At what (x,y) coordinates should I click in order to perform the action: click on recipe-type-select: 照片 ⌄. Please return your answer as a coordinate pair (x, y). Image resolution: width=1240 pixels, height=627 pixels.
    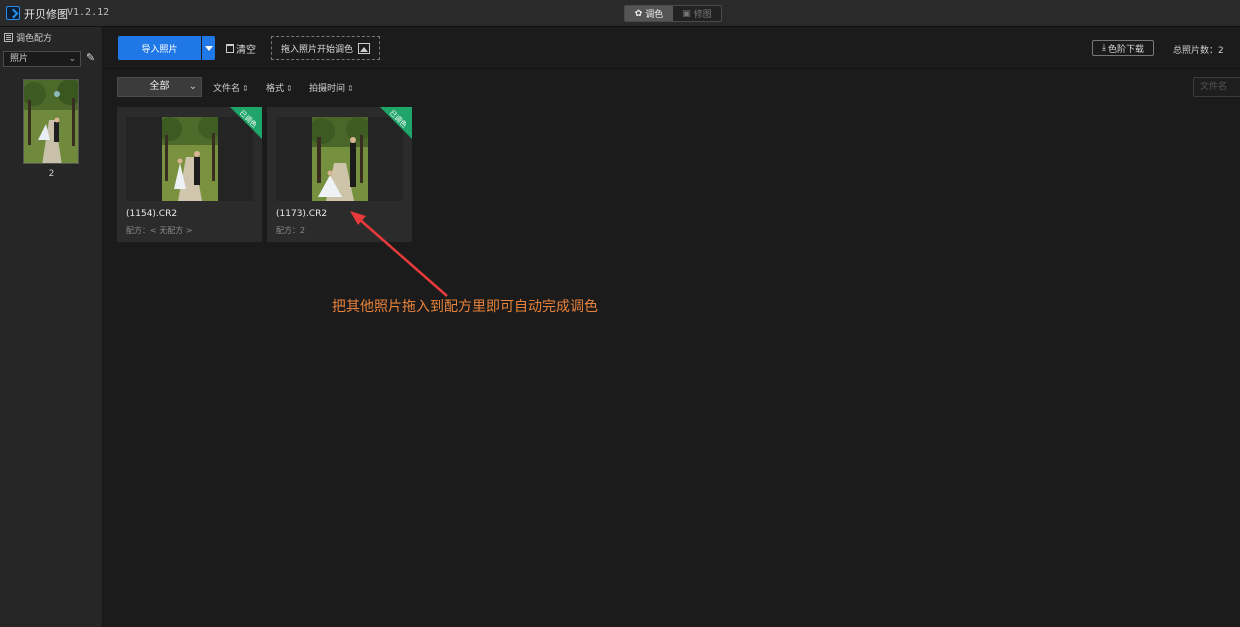
    Looking at the image, I should click on (42, 59).